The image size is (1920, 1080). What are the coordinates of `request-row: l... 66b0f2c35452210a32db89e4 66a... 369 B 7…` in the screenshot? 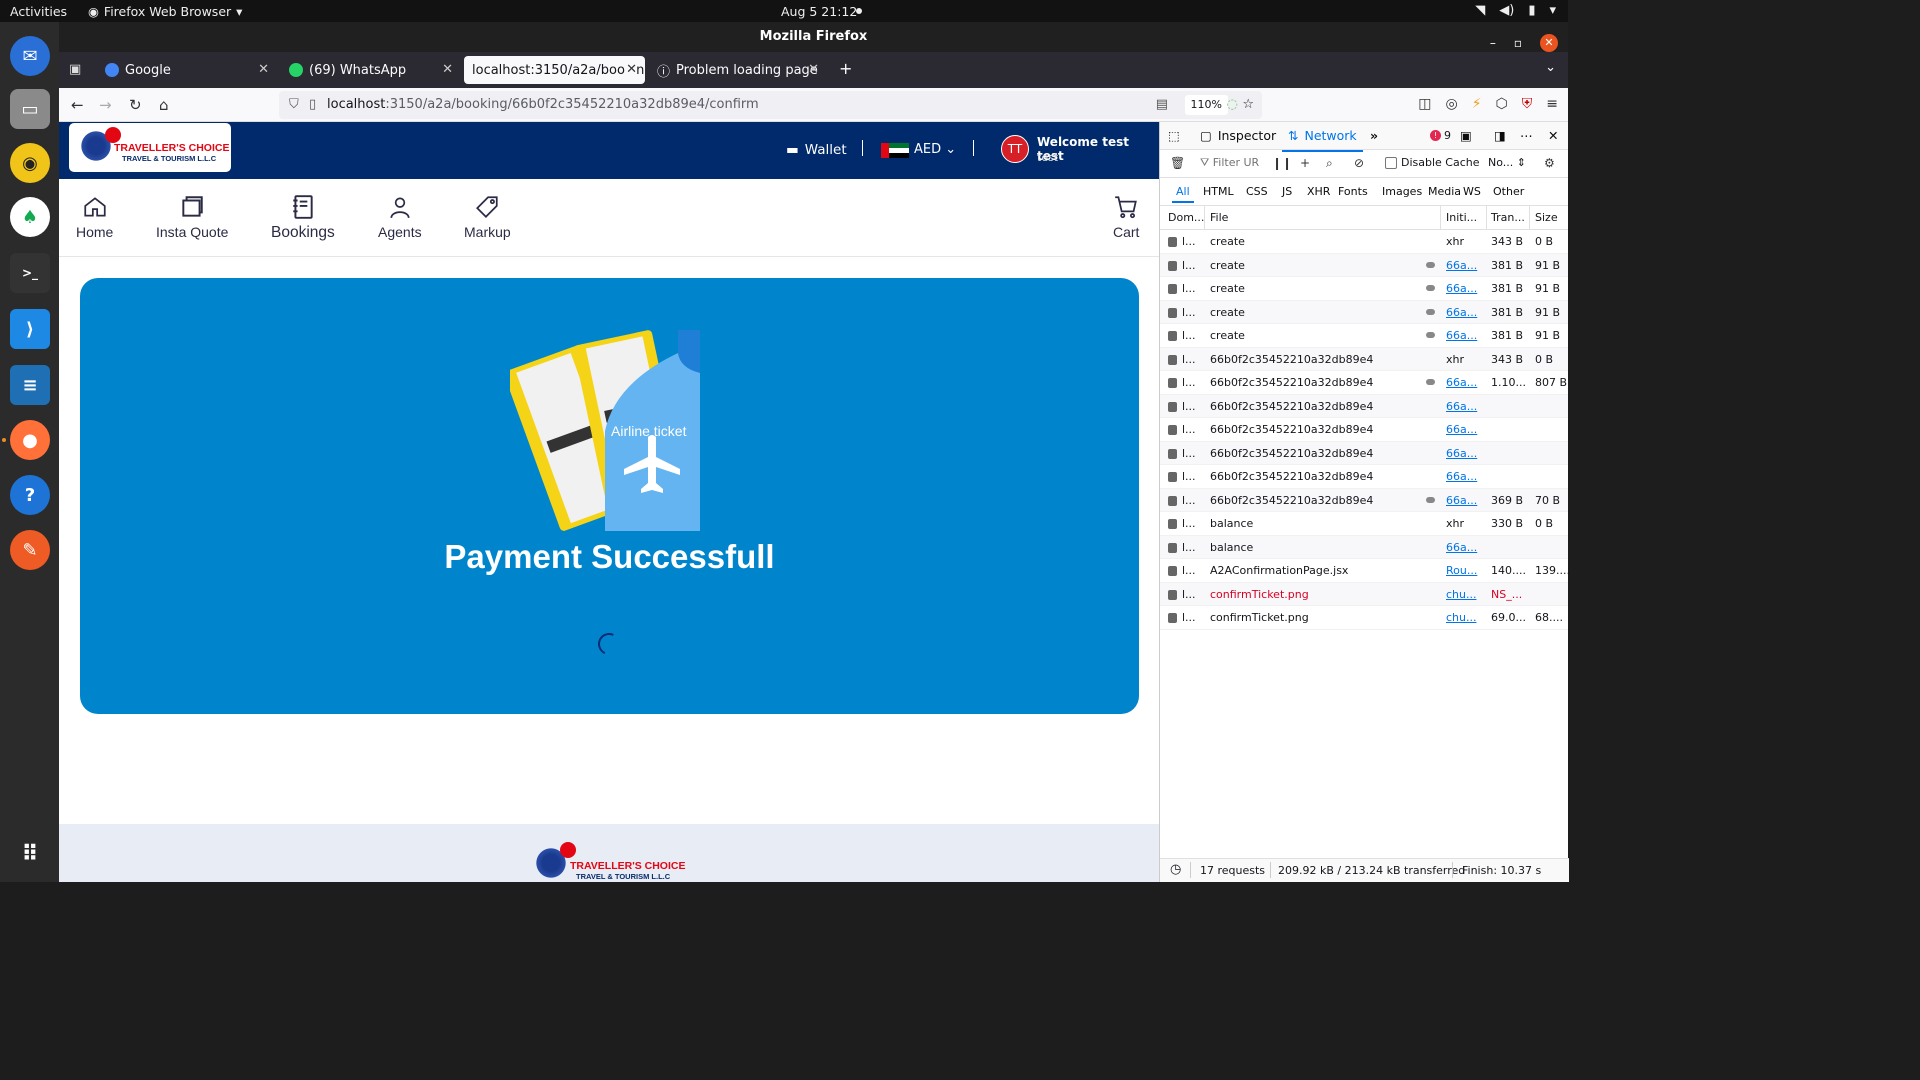 It's located at (1364, 500).